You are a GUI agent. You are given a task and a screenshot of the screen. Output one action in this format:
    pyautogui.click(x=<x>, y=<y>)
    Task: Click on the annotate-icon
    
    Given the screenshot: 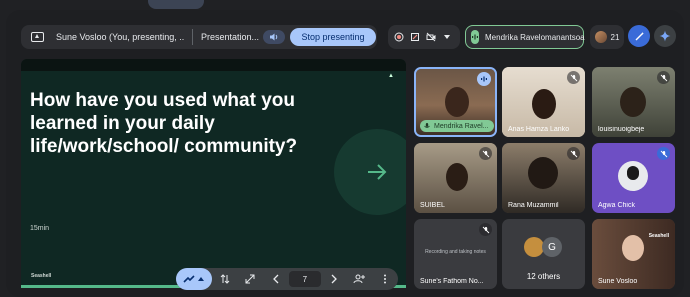 What is the action you would take?
    pyautogui.click(x=415, y=37)
    